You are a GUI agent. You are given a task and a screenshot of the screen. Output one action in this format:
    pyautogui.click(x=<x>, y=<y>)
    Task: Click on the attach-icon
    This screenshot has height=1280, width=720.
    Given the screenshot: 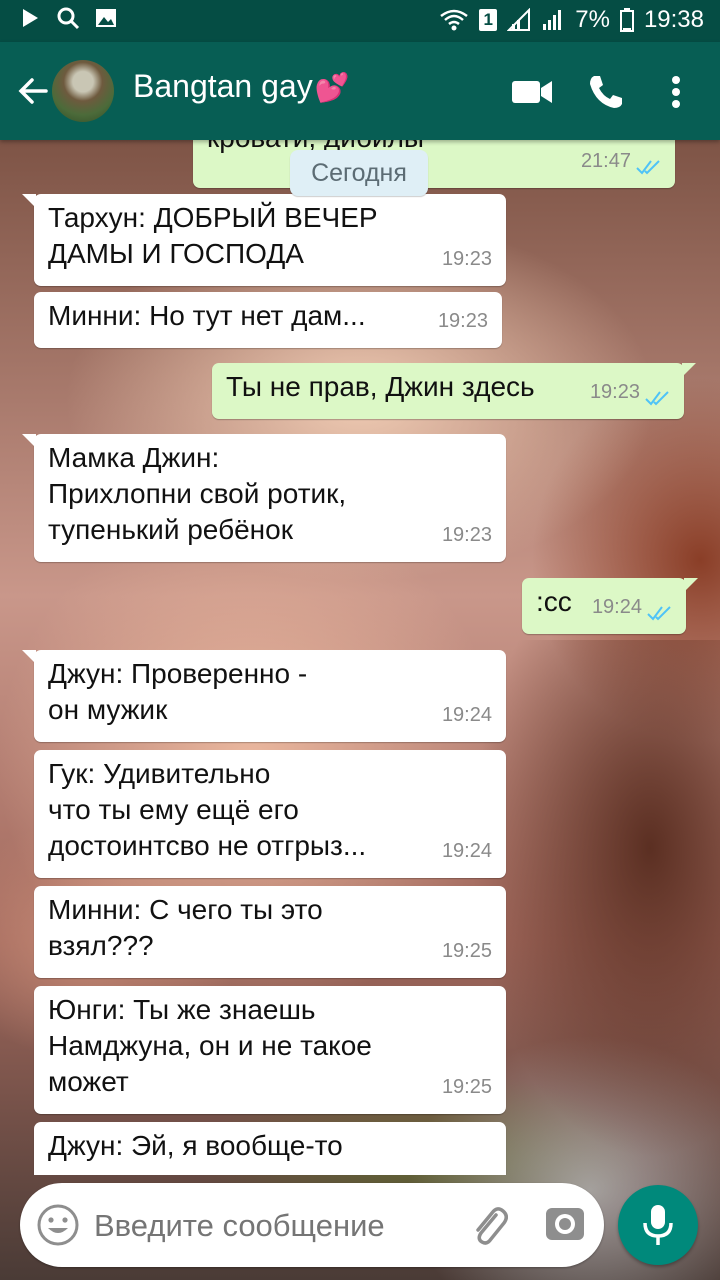 What is the action you would take?
    pyautogui.click(x=488, y=1225)
    